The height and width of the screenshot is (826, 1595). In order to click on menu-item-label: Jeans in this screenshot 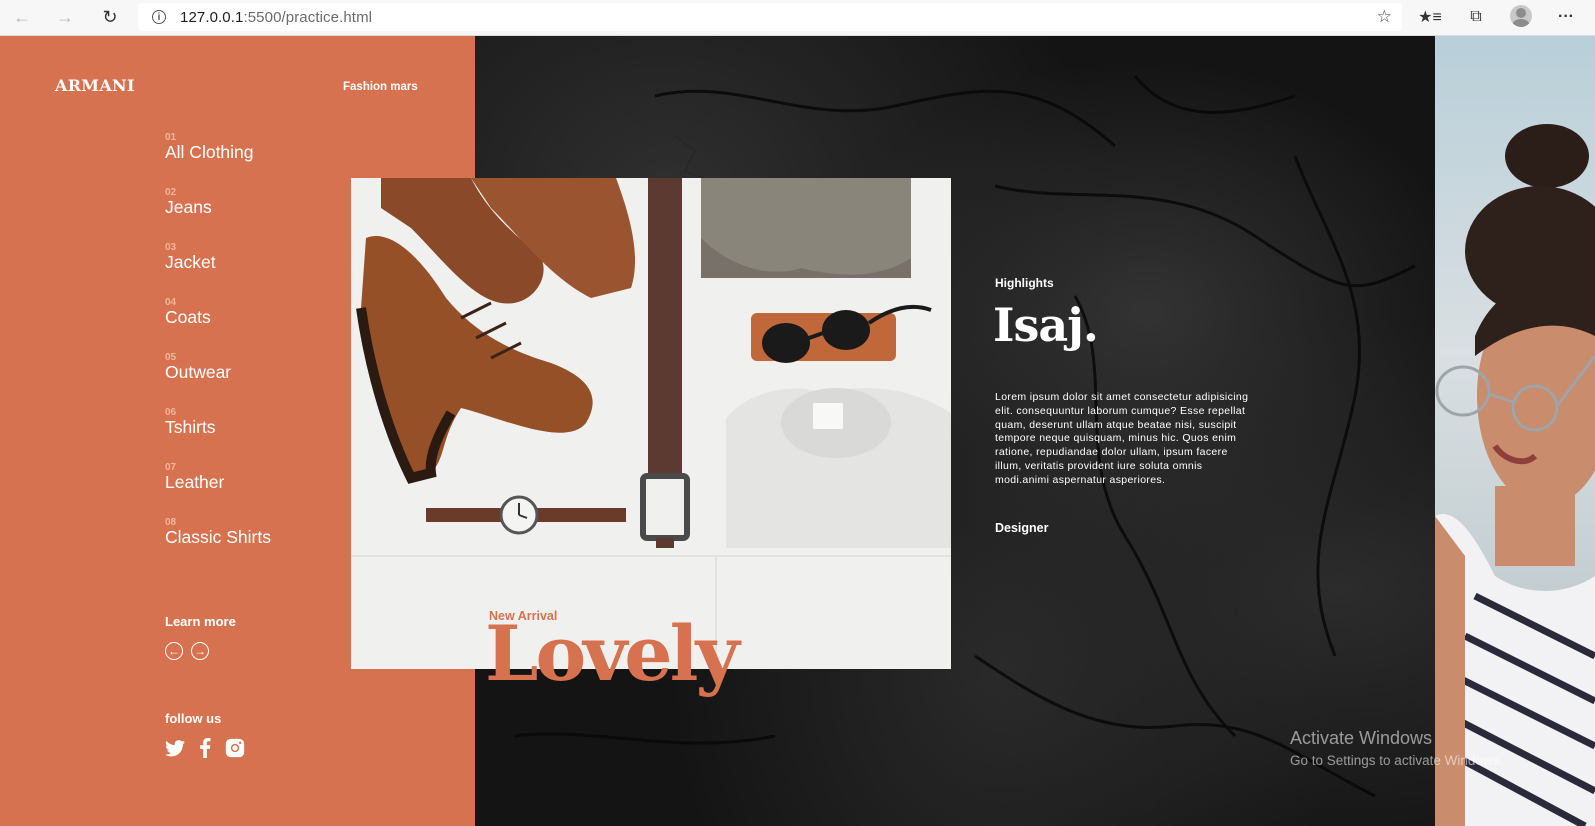, I will do `click(188, 207)`.